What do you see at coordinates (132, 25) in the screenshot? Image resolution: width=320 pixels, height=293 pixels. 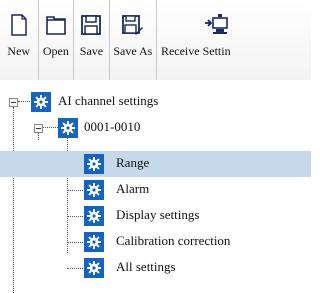 I see `save-as-disk-icon` at bounding box center [132, 25].